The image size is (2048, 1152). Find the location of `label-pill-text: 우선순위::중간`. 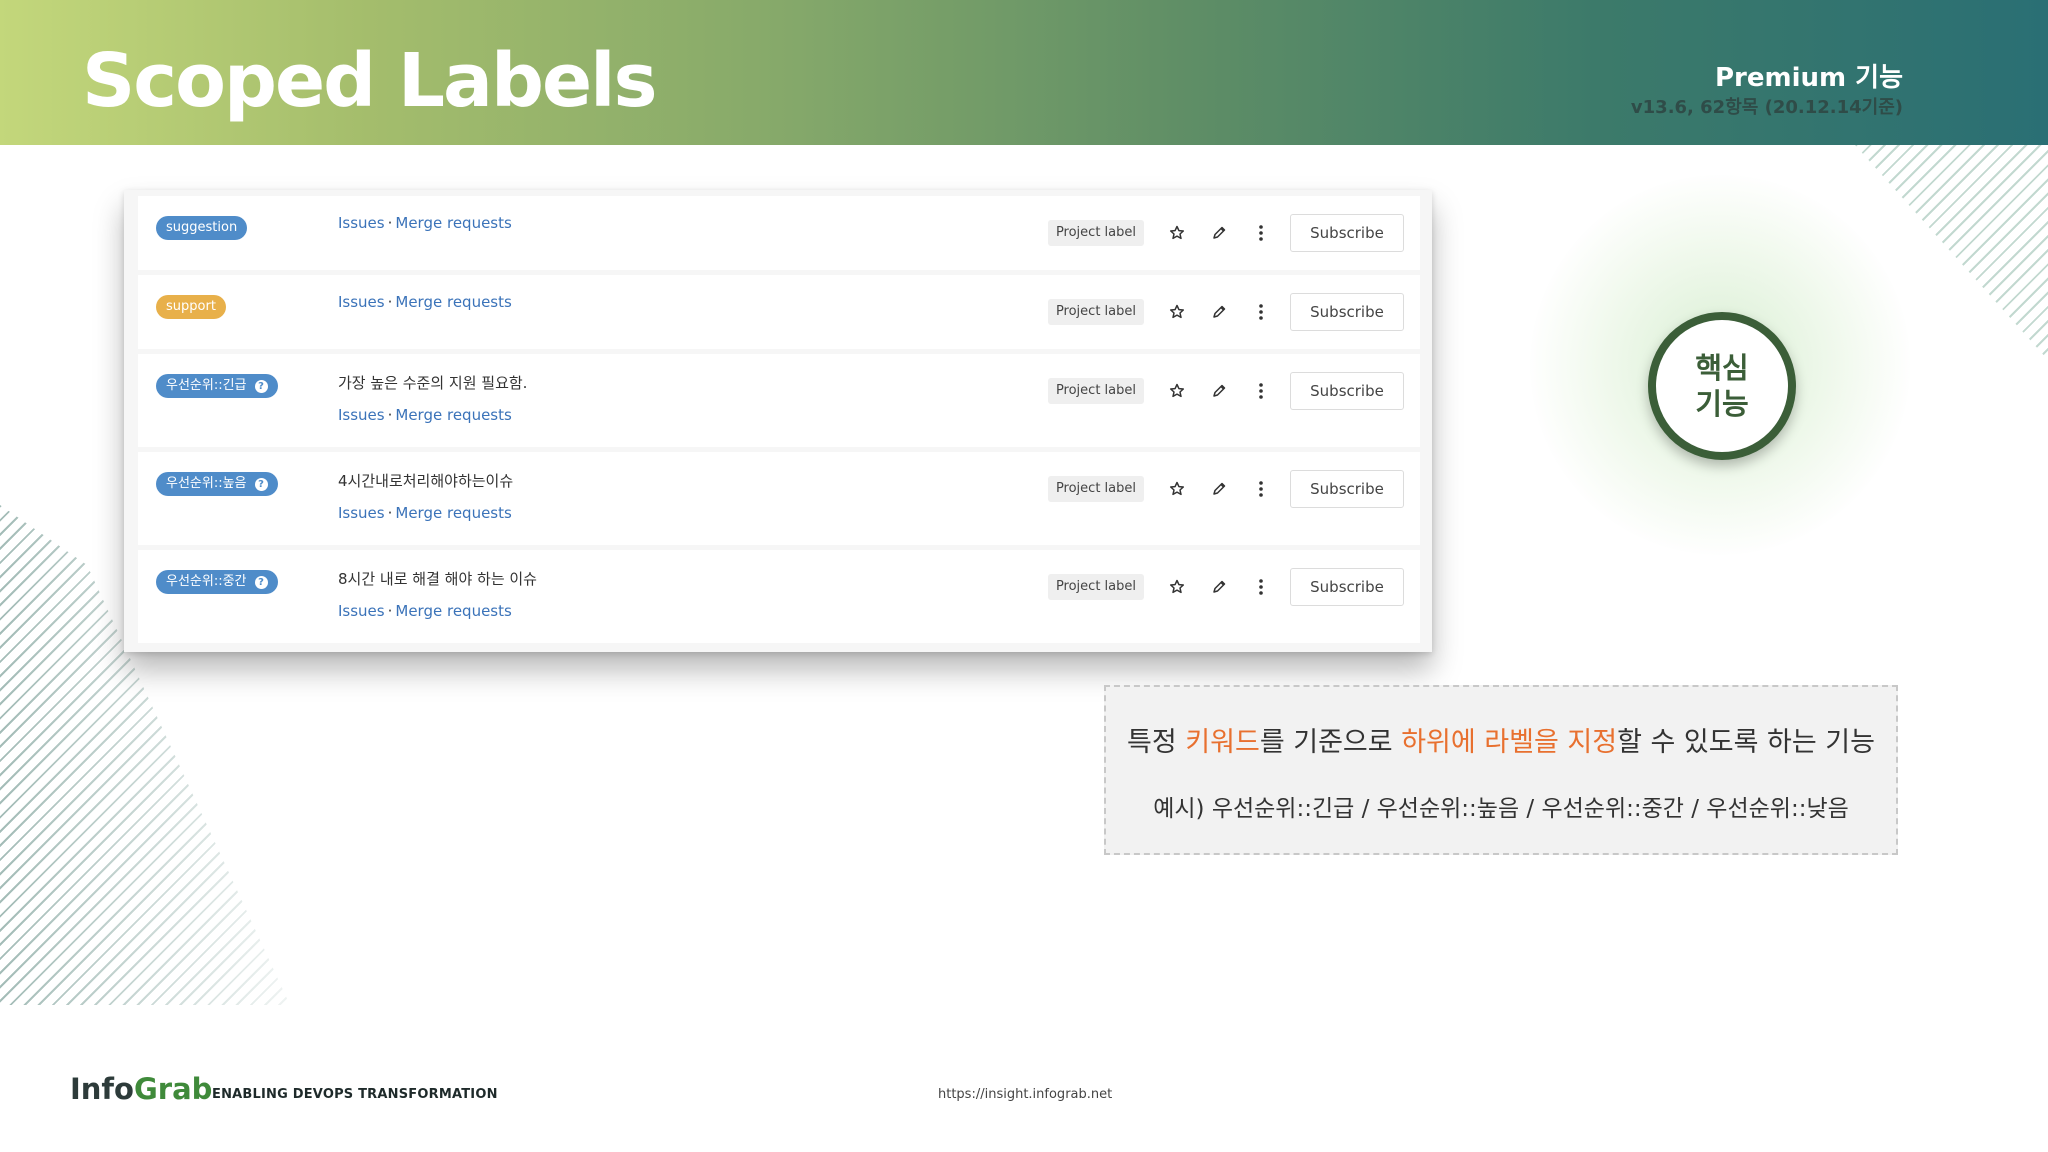

label-pill-text: 우선순위::중간 is located at coordinates (206, 581).